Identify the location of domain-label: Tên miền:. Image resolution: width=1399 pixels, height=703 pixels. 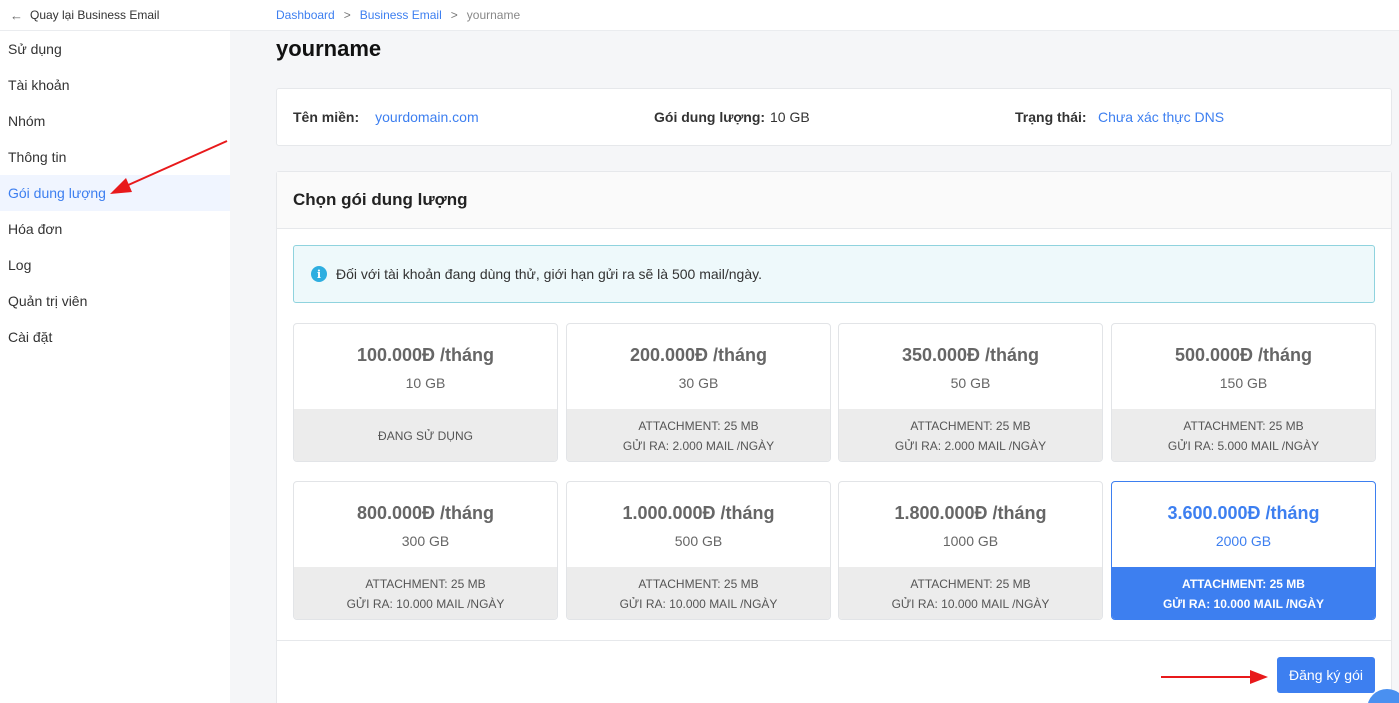
(326, 117).